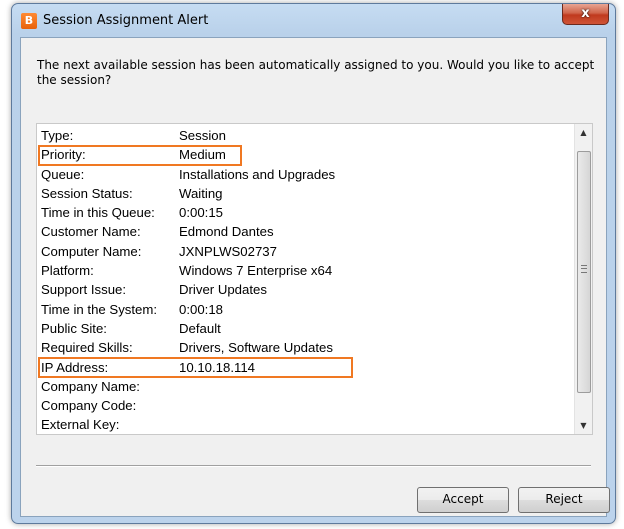 The height and width of the screenshot is (529, 624). I want to click on detail-value: Medium, so click(202, 155).